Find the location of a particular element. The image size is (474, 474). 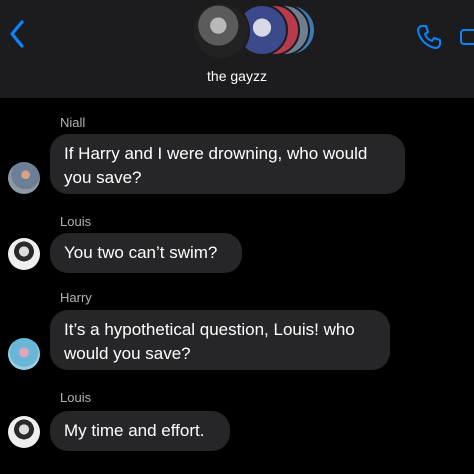

back-button is located at coordinates (16, 34).